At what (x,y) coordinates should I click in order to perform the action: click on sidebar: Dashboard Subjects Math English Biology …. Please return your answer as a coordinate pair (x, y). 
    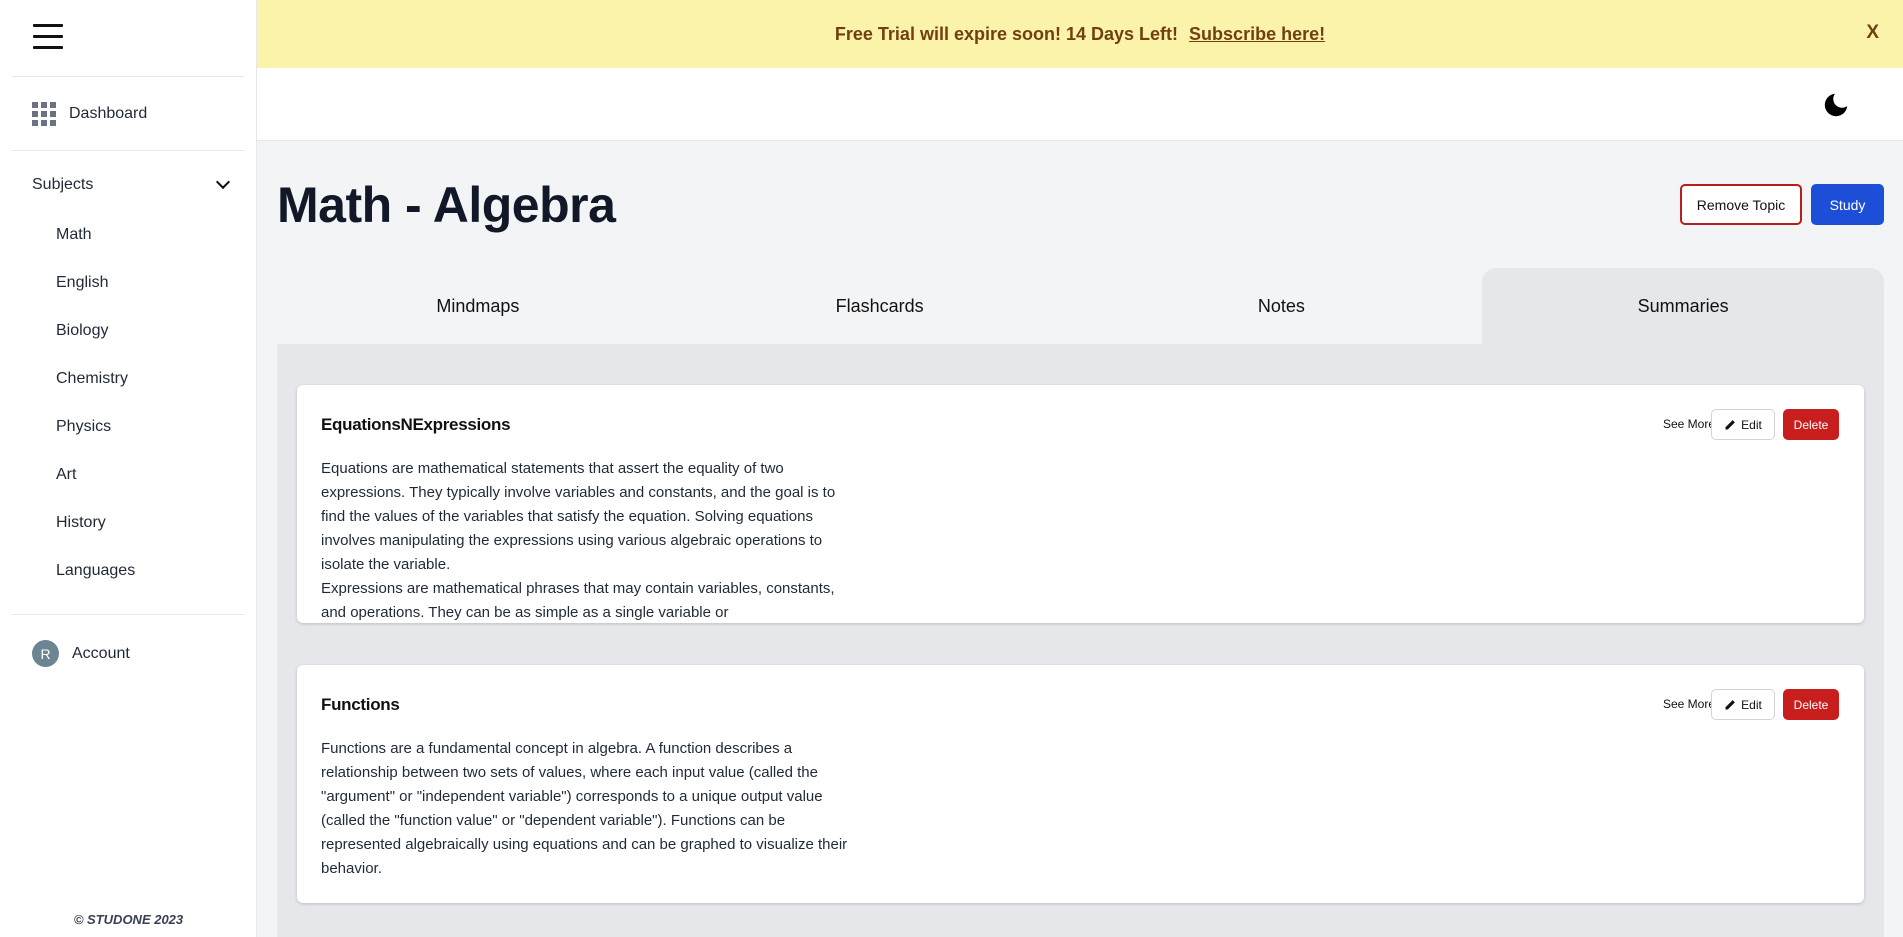
    Looking at the image, I should click on (128, 468).